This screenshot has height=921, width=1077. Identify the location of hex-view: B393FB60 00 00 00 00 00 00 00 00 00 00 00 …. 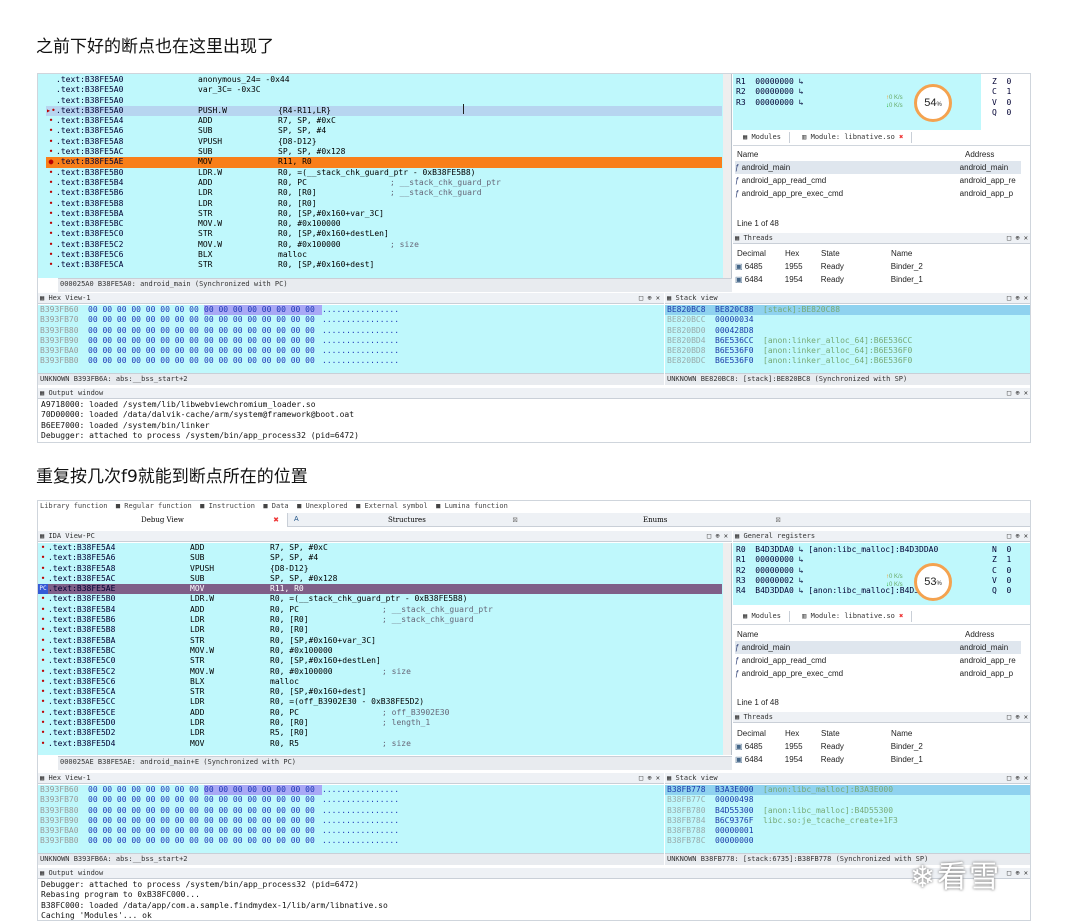
(351, 339).